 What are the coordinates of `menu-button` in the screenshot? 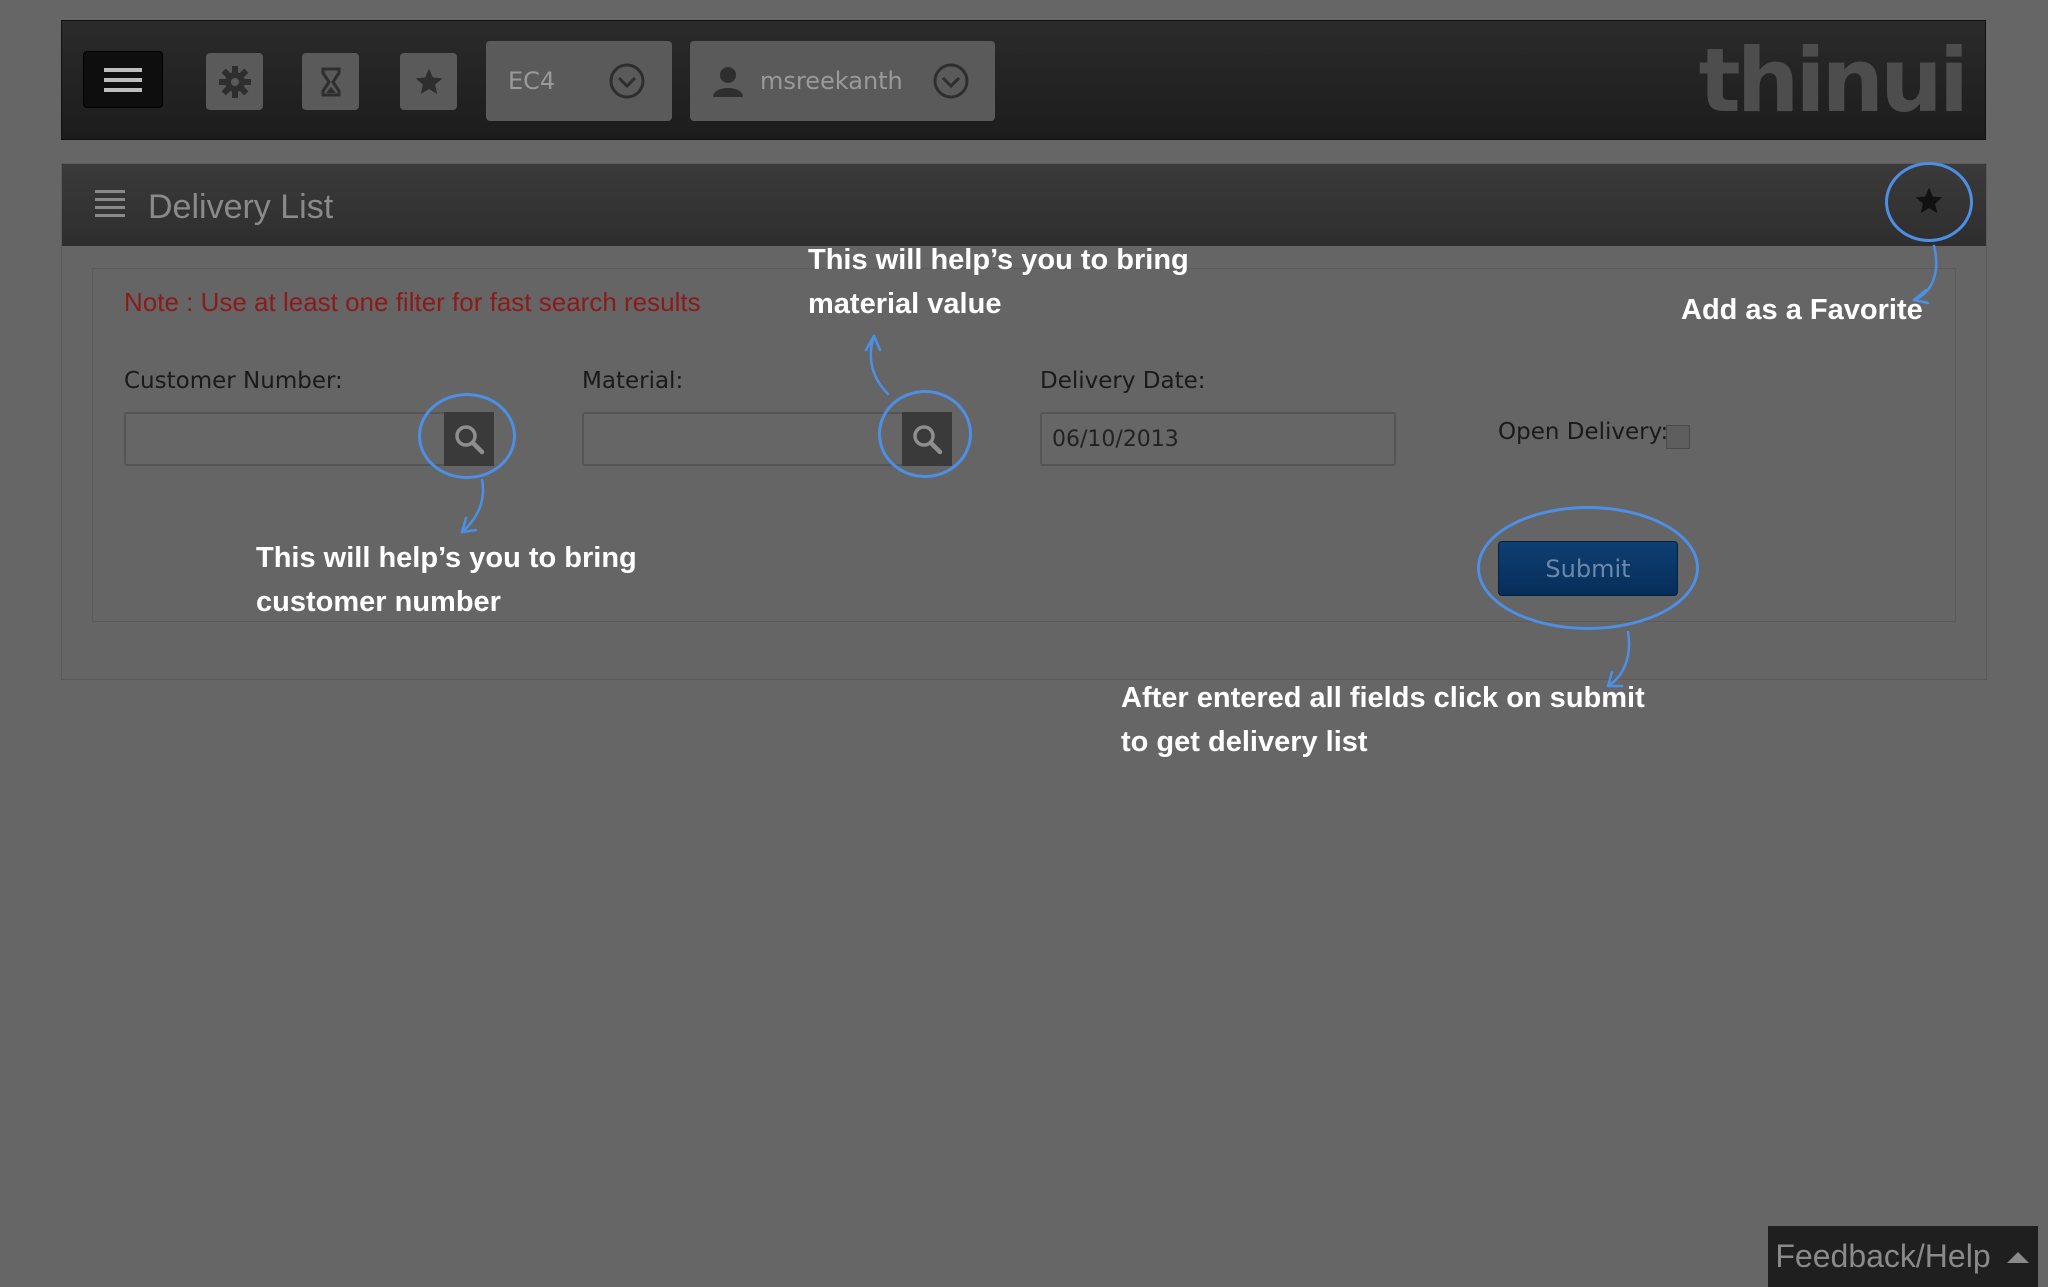 It's located at (123, 79).